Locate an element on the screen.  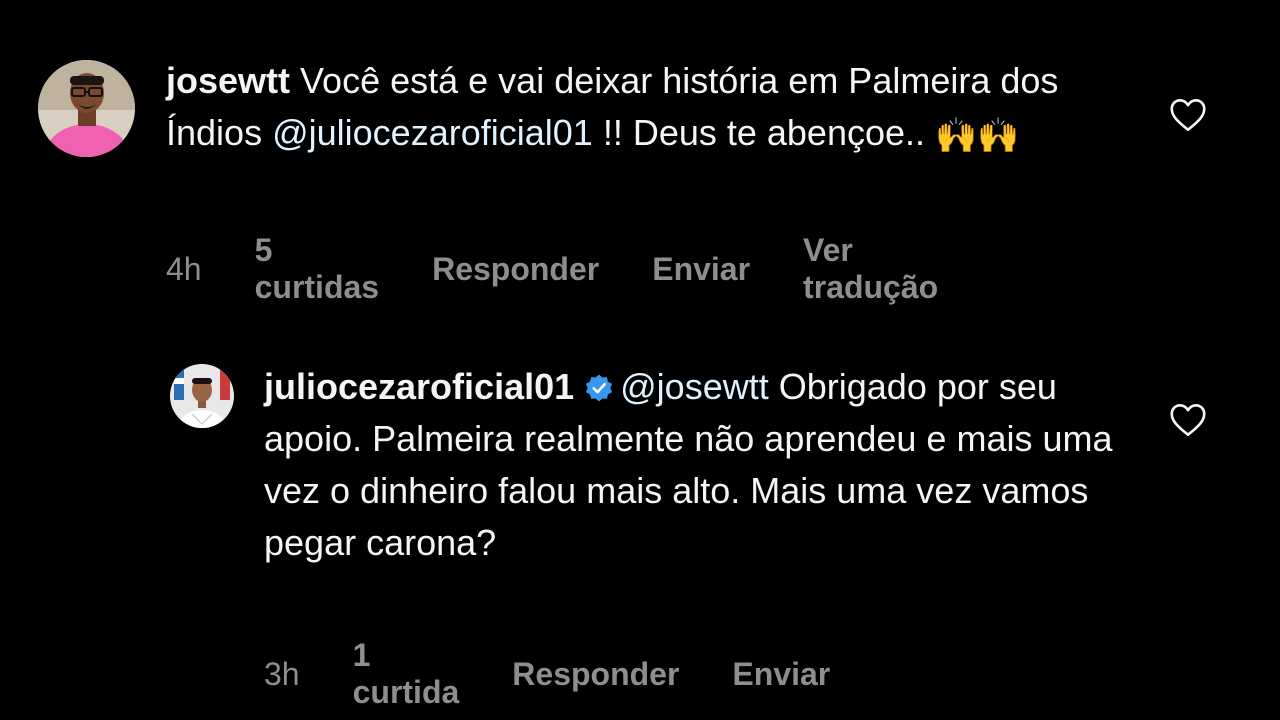
verified-badge-icon is located at coordinates (599, 388).